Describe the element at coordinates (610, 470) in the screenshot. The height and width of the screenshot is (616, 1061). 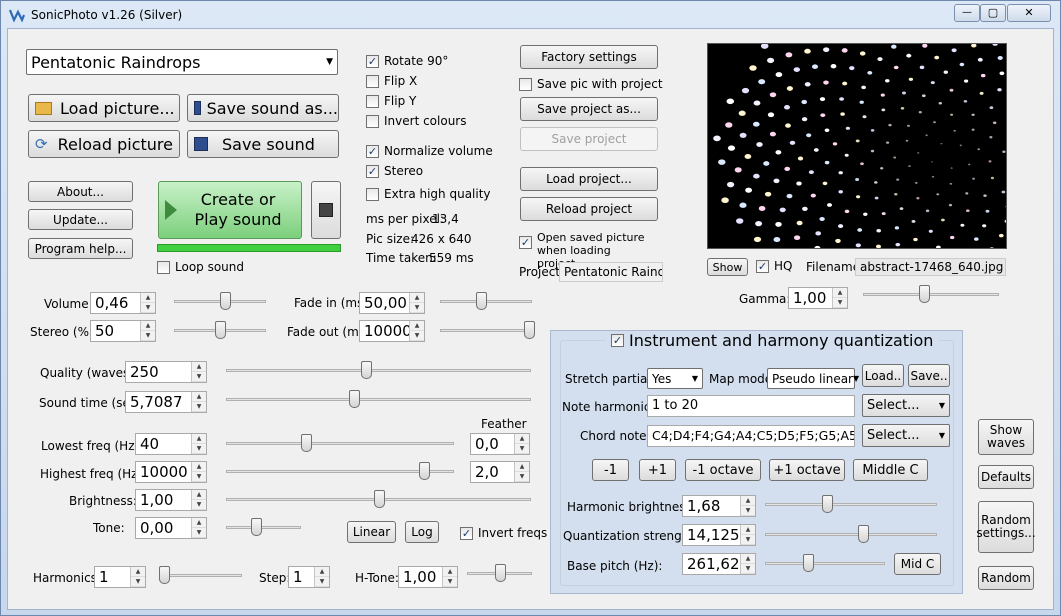
I see `minus-one-button: -1` at that location.